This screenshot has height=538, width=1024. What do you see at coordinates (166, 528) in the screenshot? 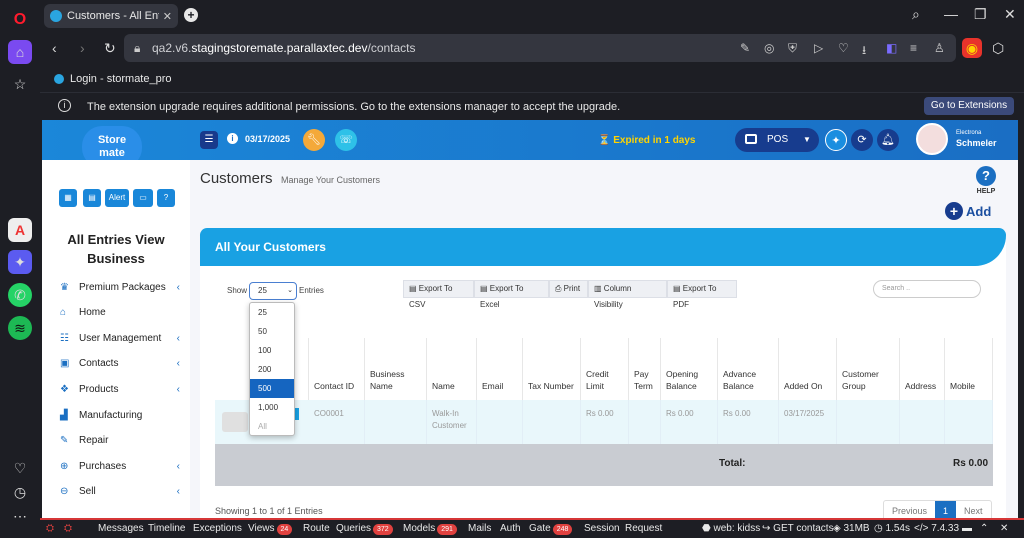
I see `debugbar-tab-timeline: Timeline` at bounding box center [166, 528].